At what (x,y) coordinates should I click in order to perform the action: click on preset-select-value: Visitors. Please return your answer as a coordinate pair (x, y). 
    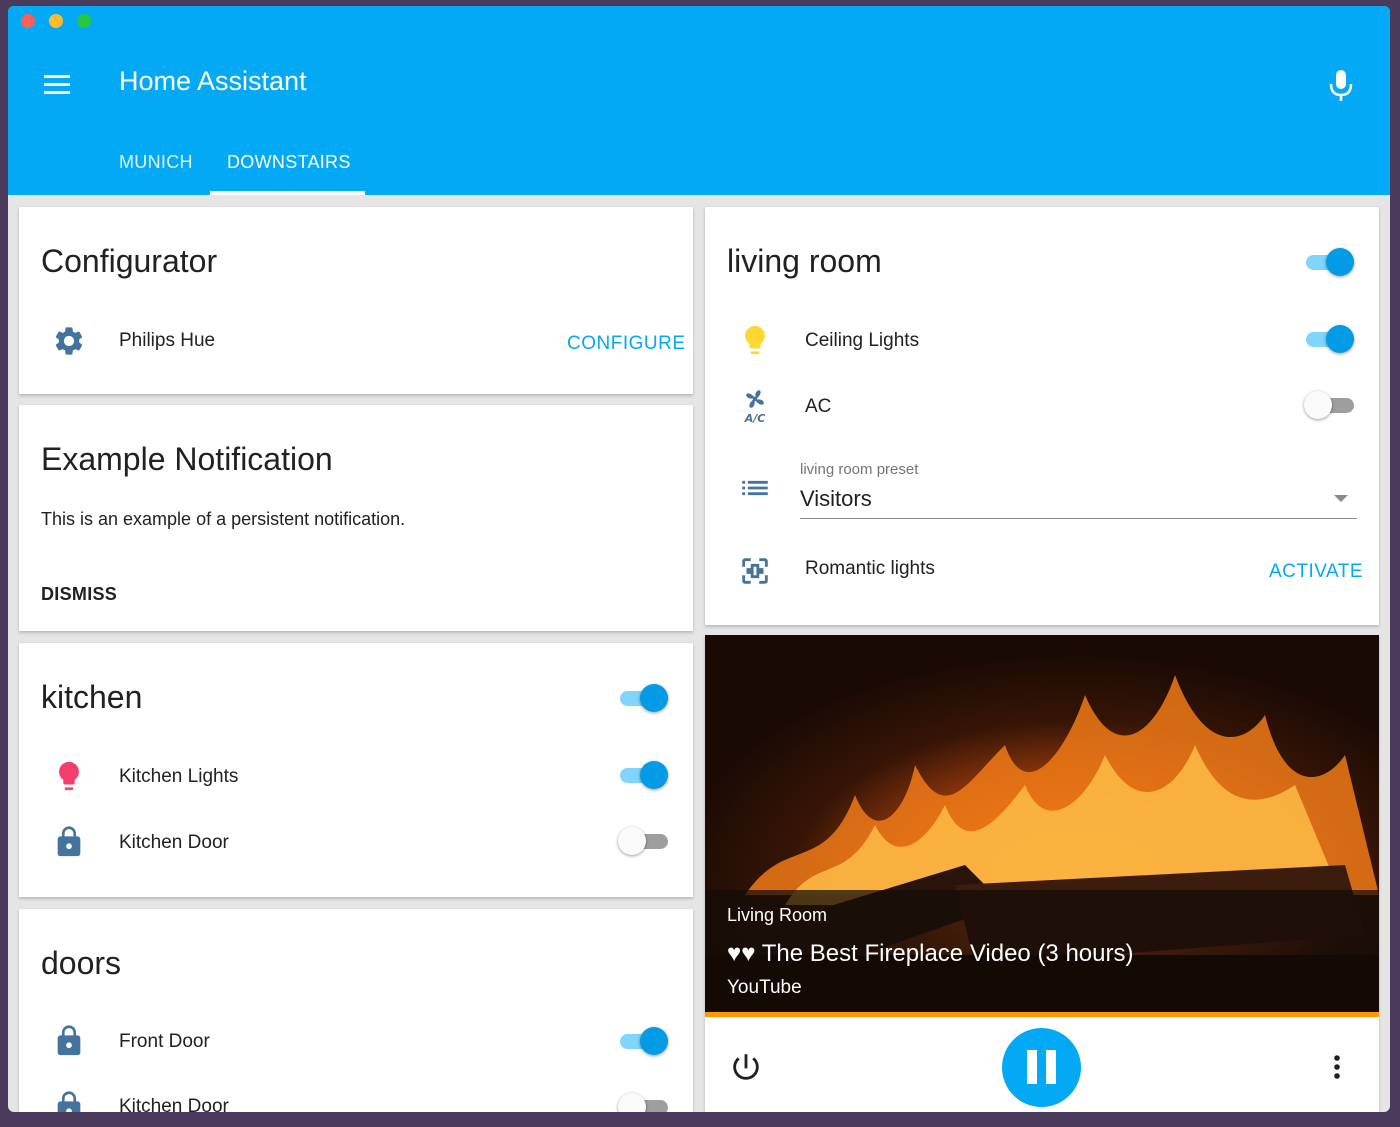
    Looking at the image, I should click on (836, 499).